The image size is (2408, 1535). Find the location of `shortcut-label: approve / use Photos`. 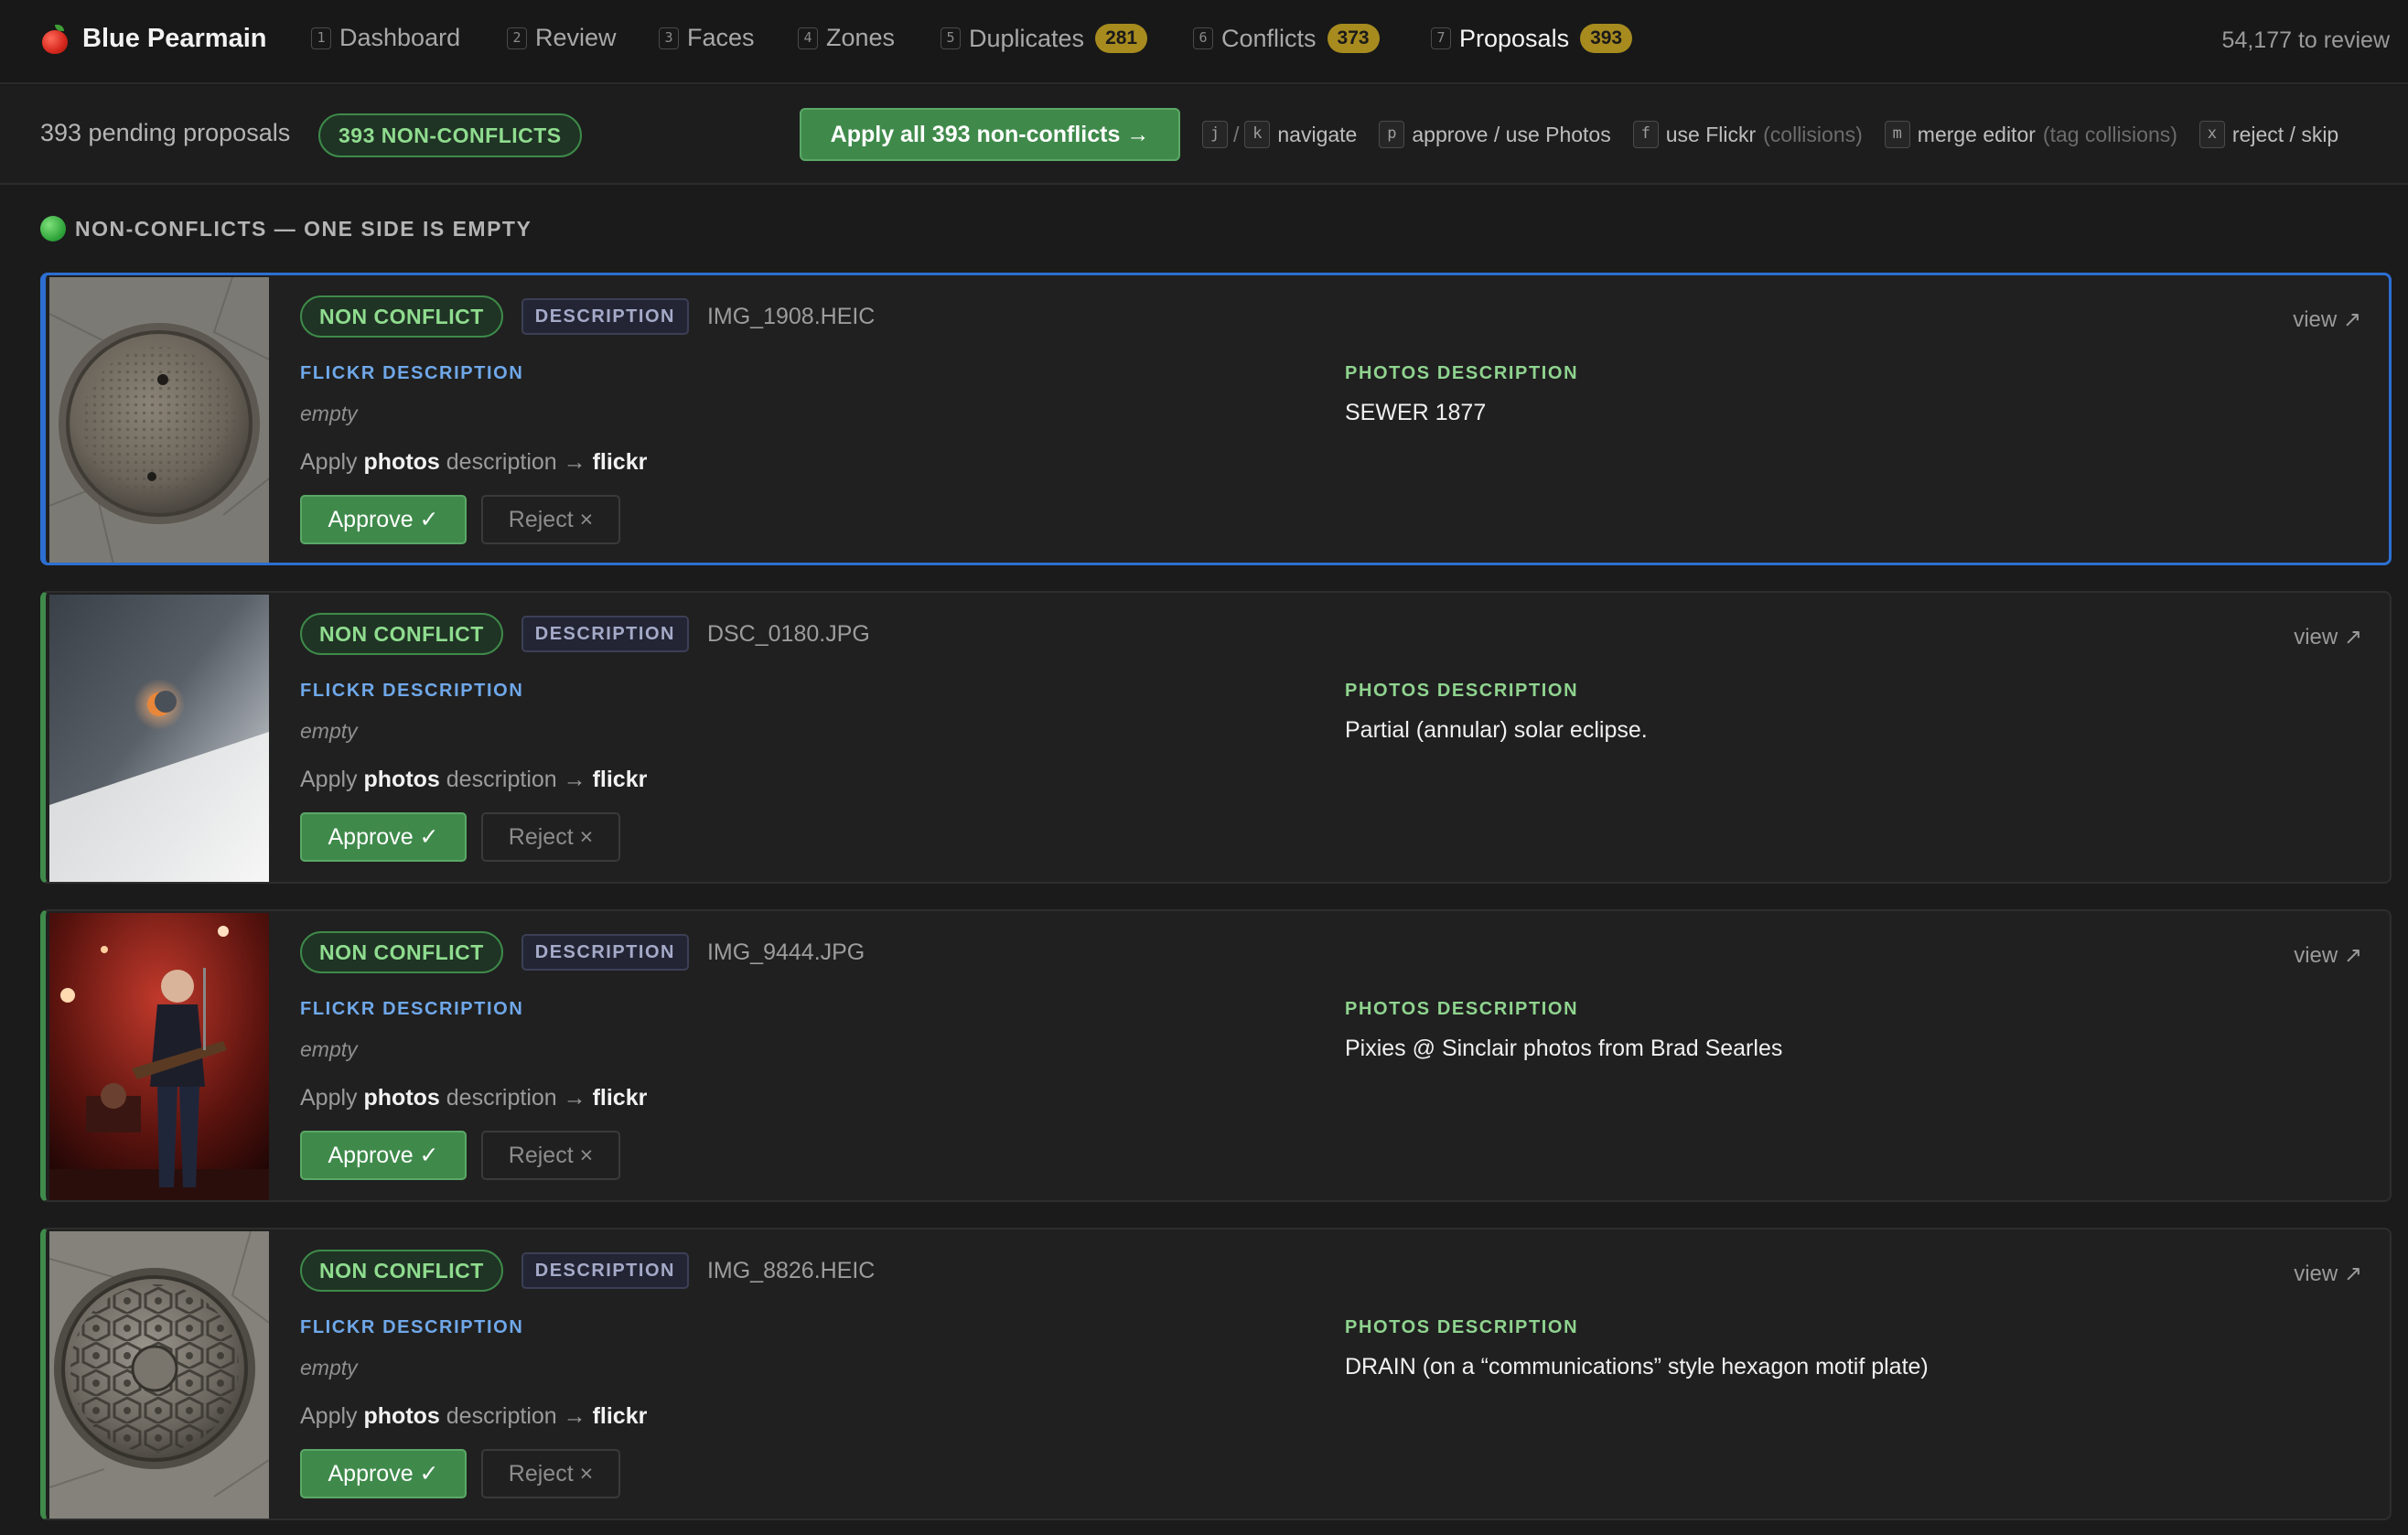

shortcut-label: approve / use Photos is located at coordinates (1511, 134).